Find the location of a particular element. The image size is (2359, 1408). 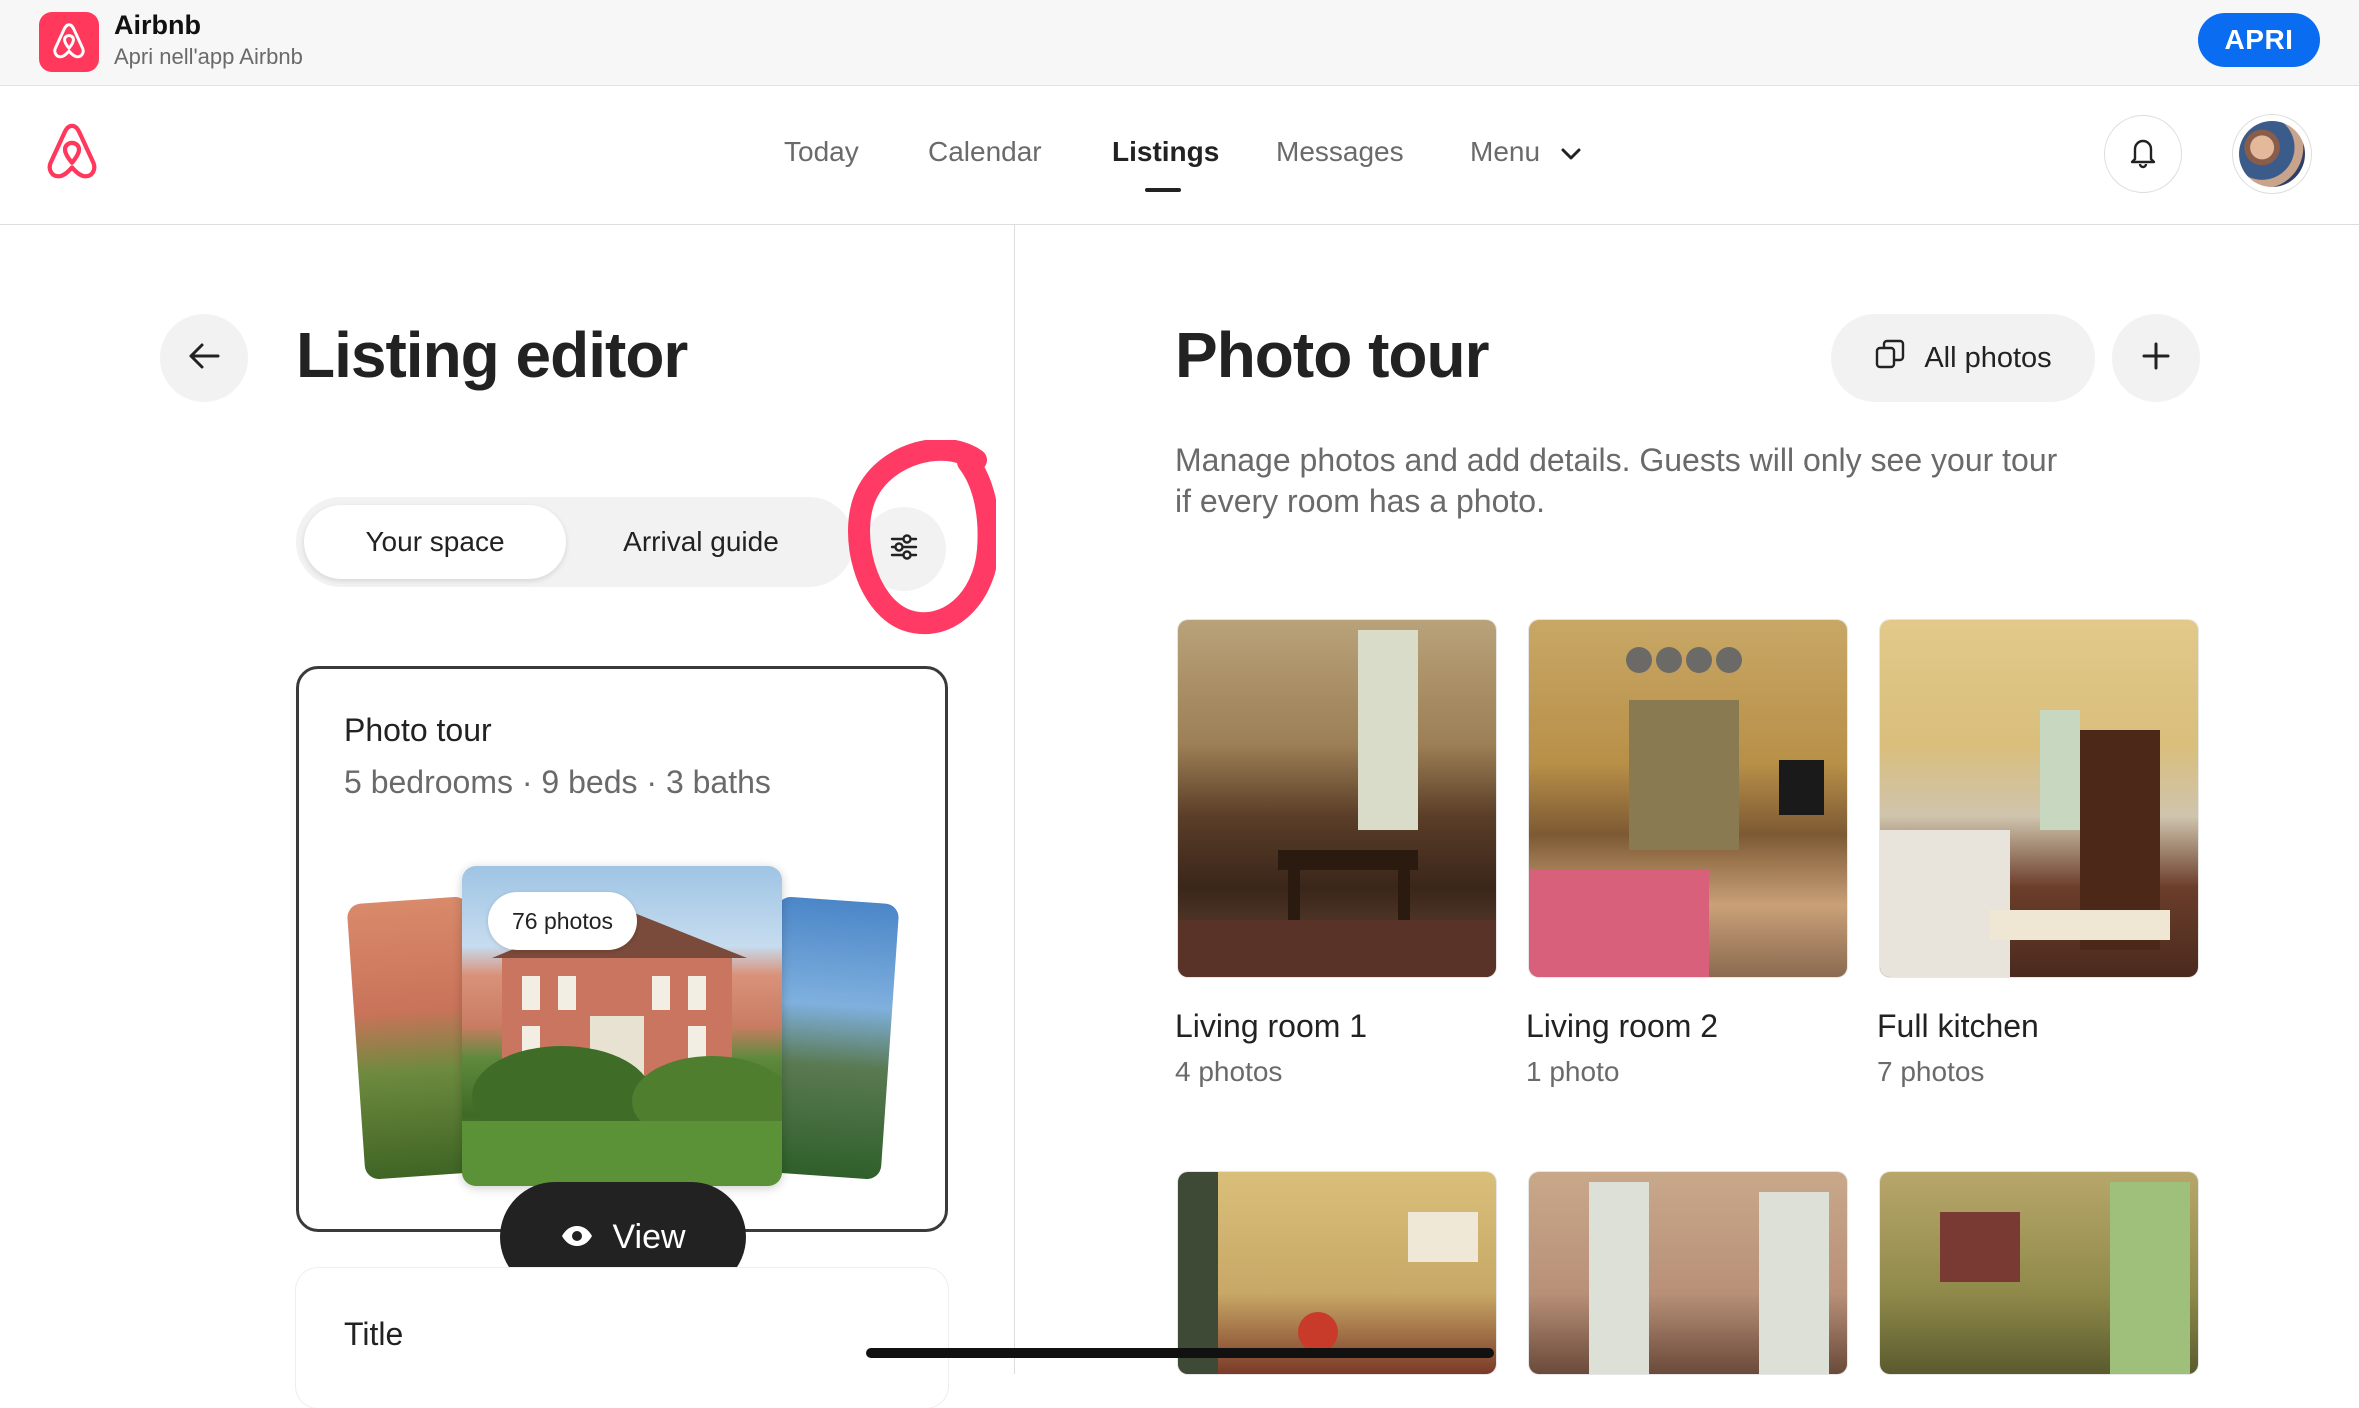

airbnb-app-icon is located at coordinates (69, 42).